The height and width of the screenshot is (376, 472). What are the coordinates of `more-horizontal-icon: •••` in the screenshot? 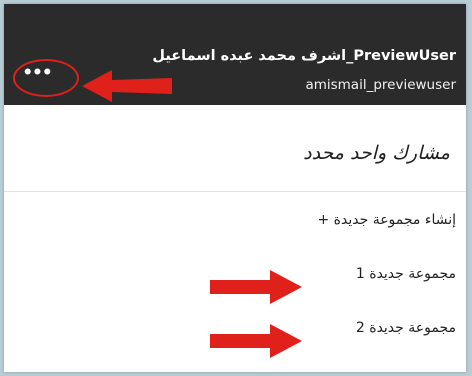 It's located at (37, 72).